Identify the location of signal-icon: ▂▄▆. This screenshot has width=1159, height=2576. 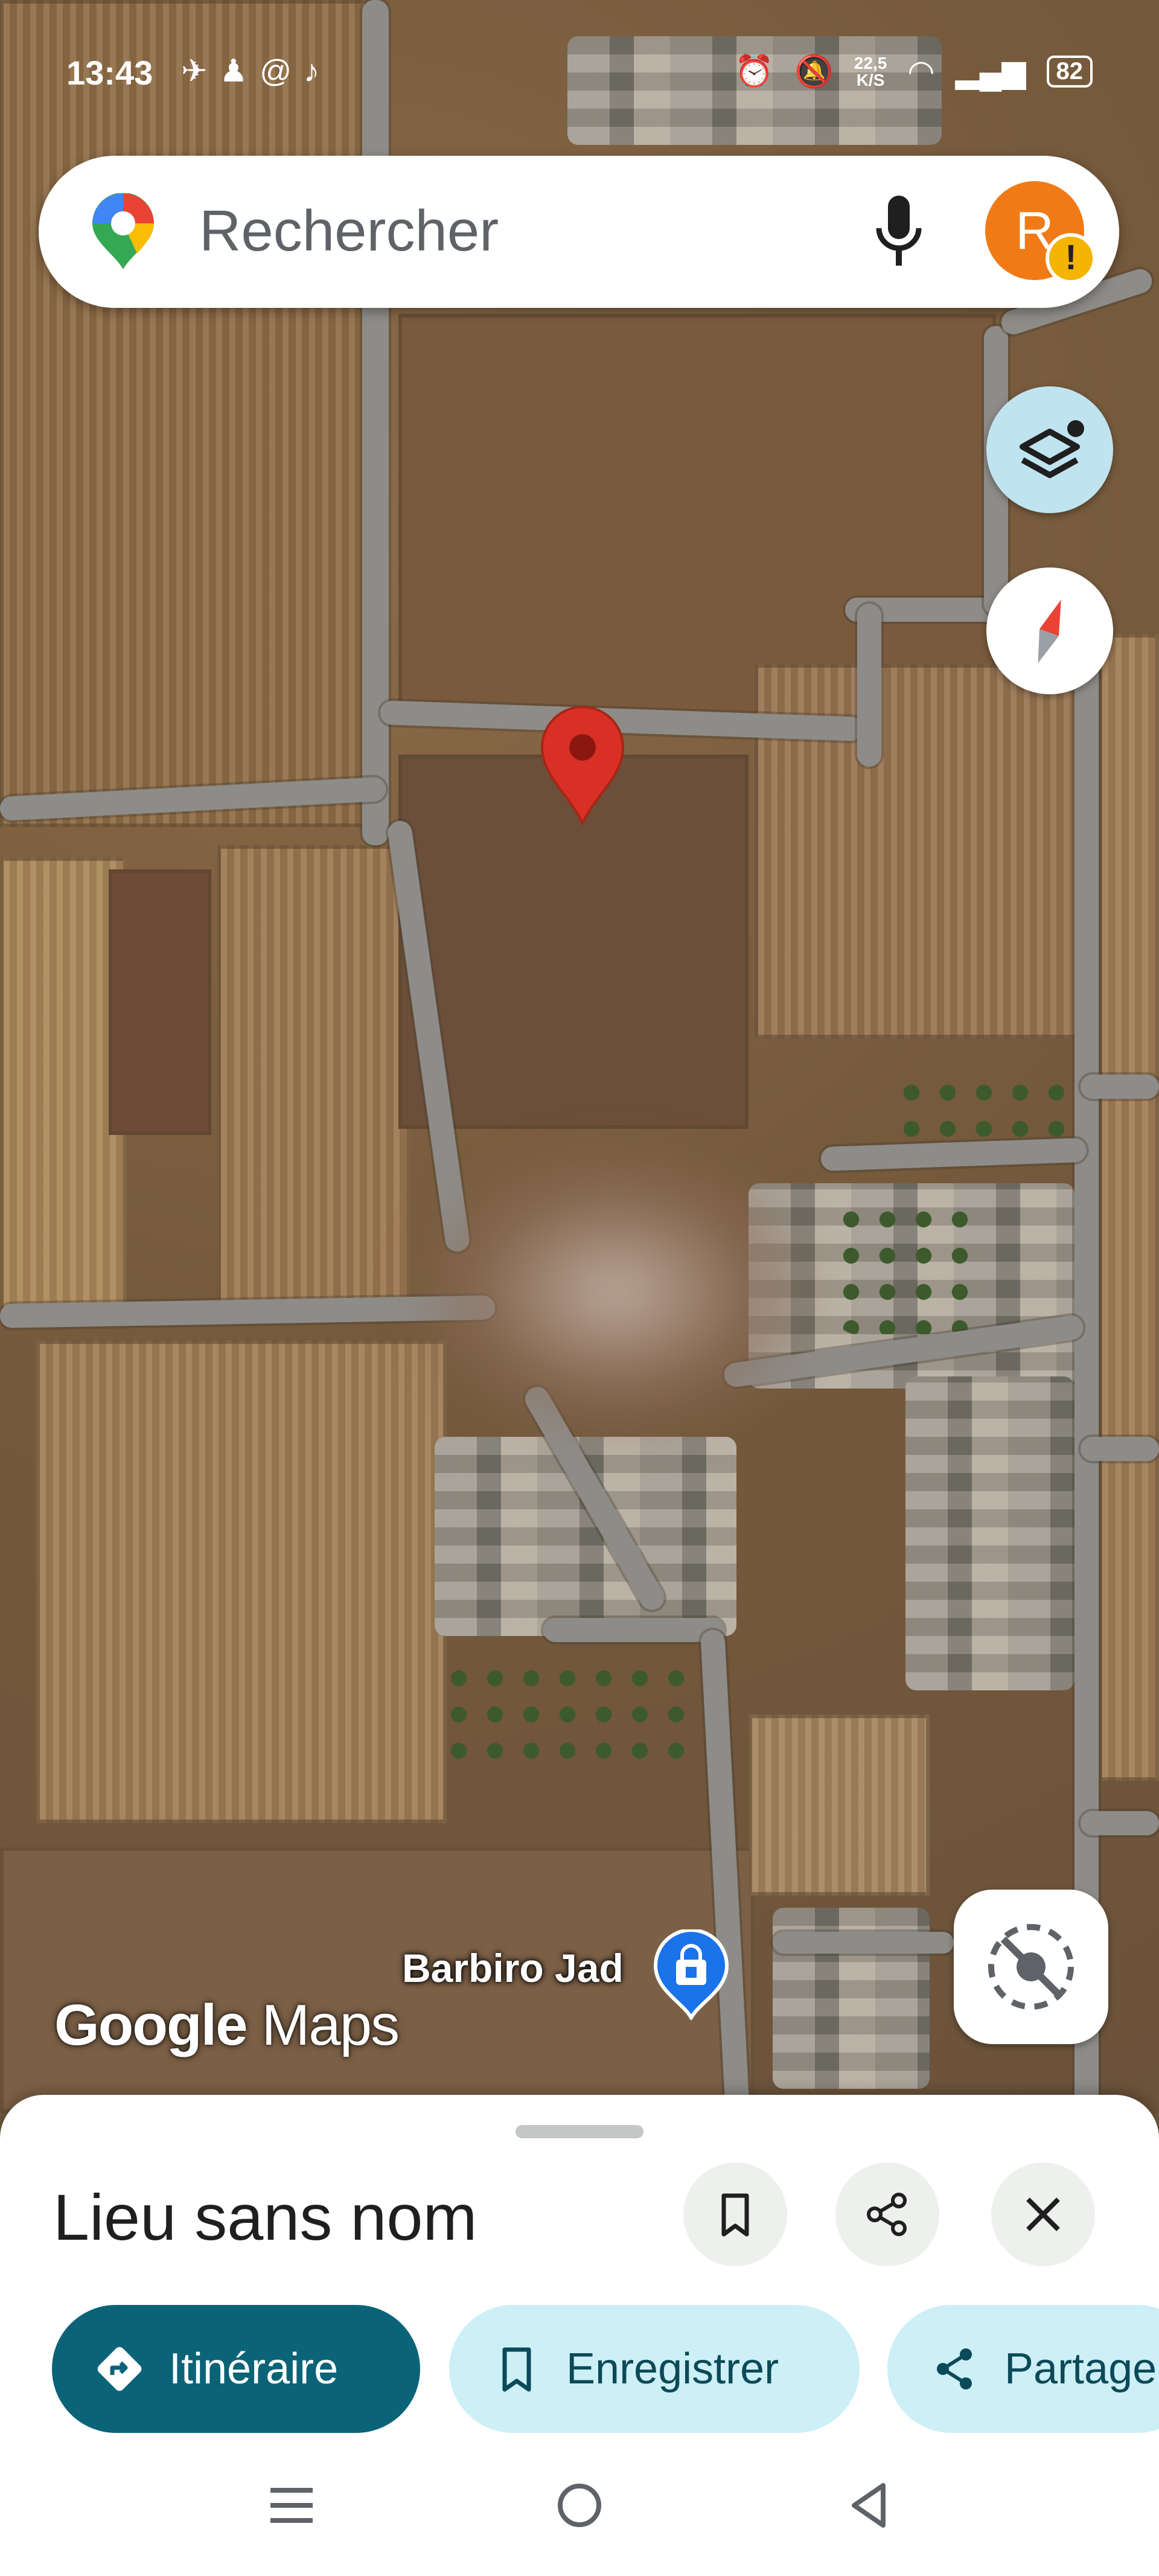
(990, 72).